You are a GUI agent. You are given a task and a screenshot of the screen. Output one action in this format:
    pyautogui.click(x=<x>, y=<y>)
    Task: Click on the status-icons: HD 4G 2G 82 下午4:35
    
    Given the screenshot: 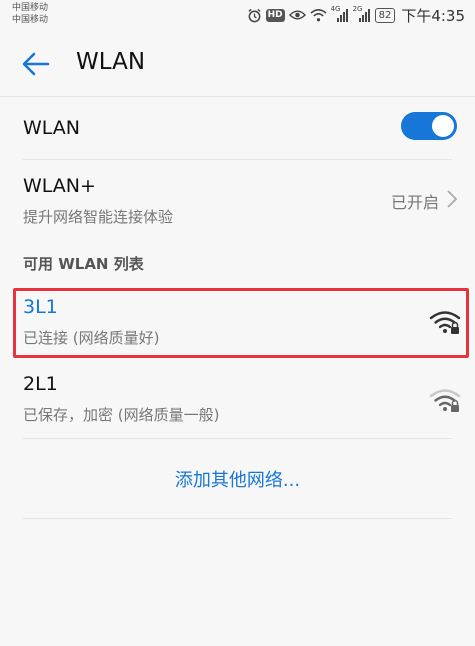 What is the action you would take?
    pyautogui.click(x=356, y=15)
    